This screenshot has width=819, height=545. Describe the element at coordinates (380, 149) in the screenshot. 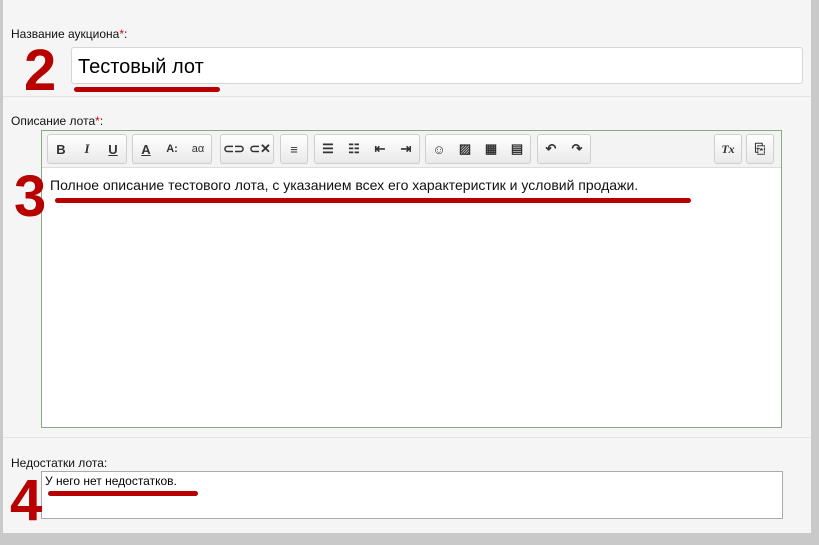

I see `outdent-icon: ⇤` at that location.